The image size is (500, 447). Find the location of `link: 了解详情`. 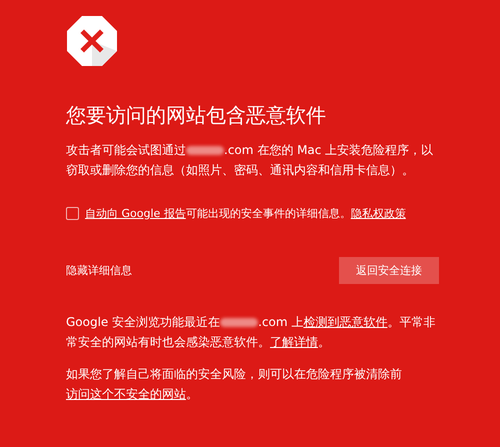

link: 了解详情 is located at coordinates (294, 342).